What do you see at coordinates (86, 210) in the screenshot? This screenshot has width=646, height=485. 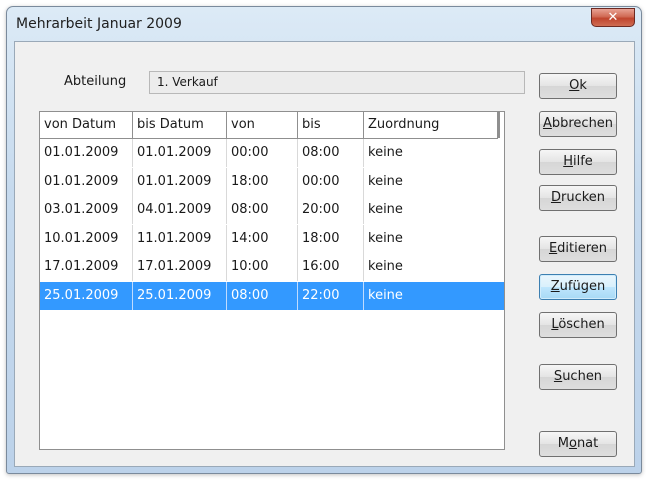 I see `cell-von-datum: 03.01.2009` at bounding box center [86, 210].